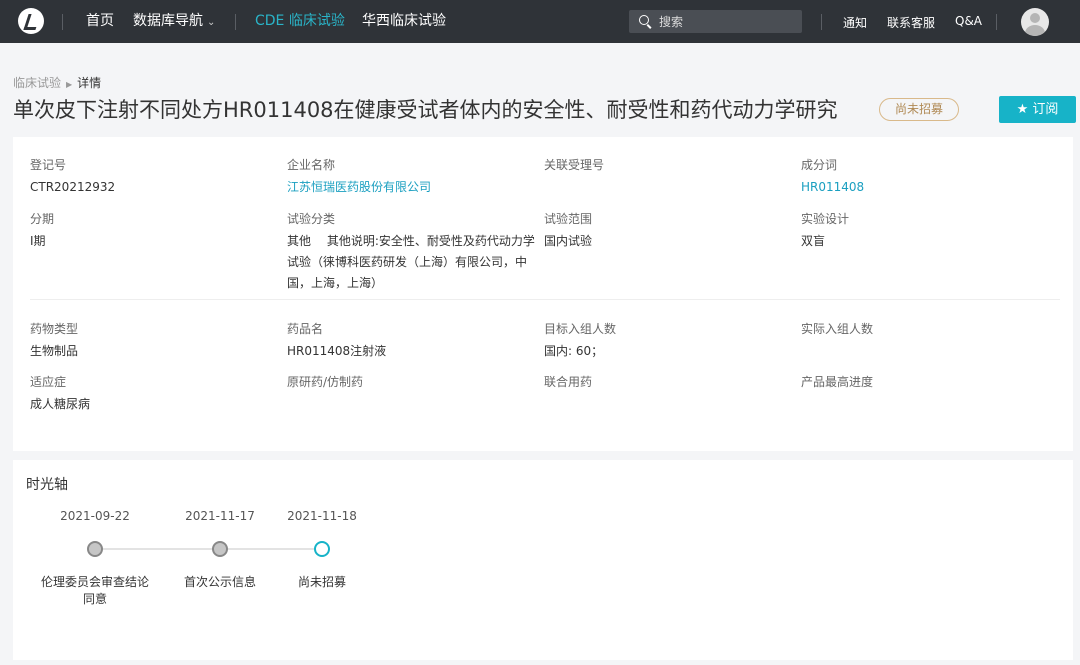 This screenshot has height=665, width=1080. Describe the element at coordinates (322, 549) in the screenshot. I see `timeline-dot-current` at that location.